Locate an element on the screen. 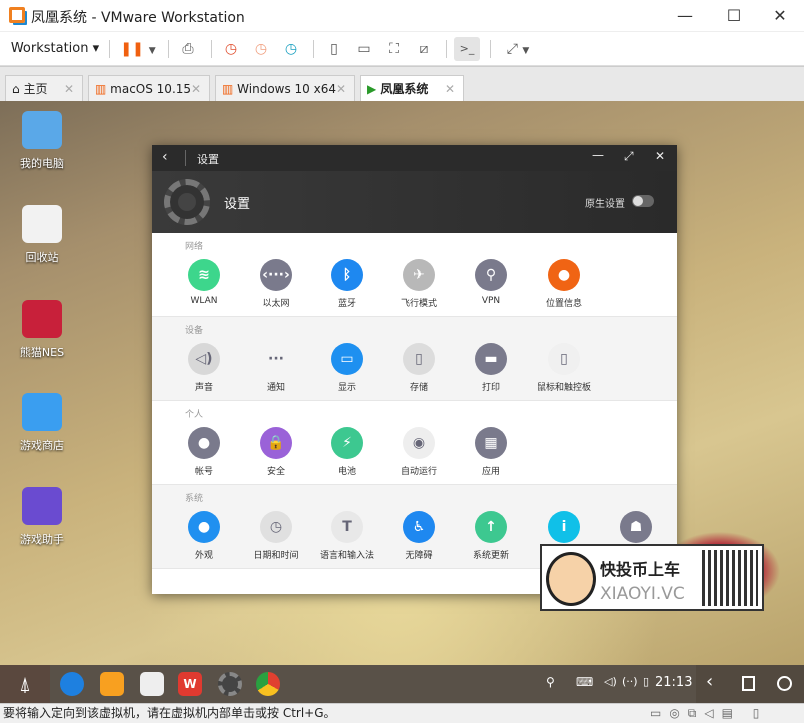  desktop-app-icon is located at coordinates (42, 130).